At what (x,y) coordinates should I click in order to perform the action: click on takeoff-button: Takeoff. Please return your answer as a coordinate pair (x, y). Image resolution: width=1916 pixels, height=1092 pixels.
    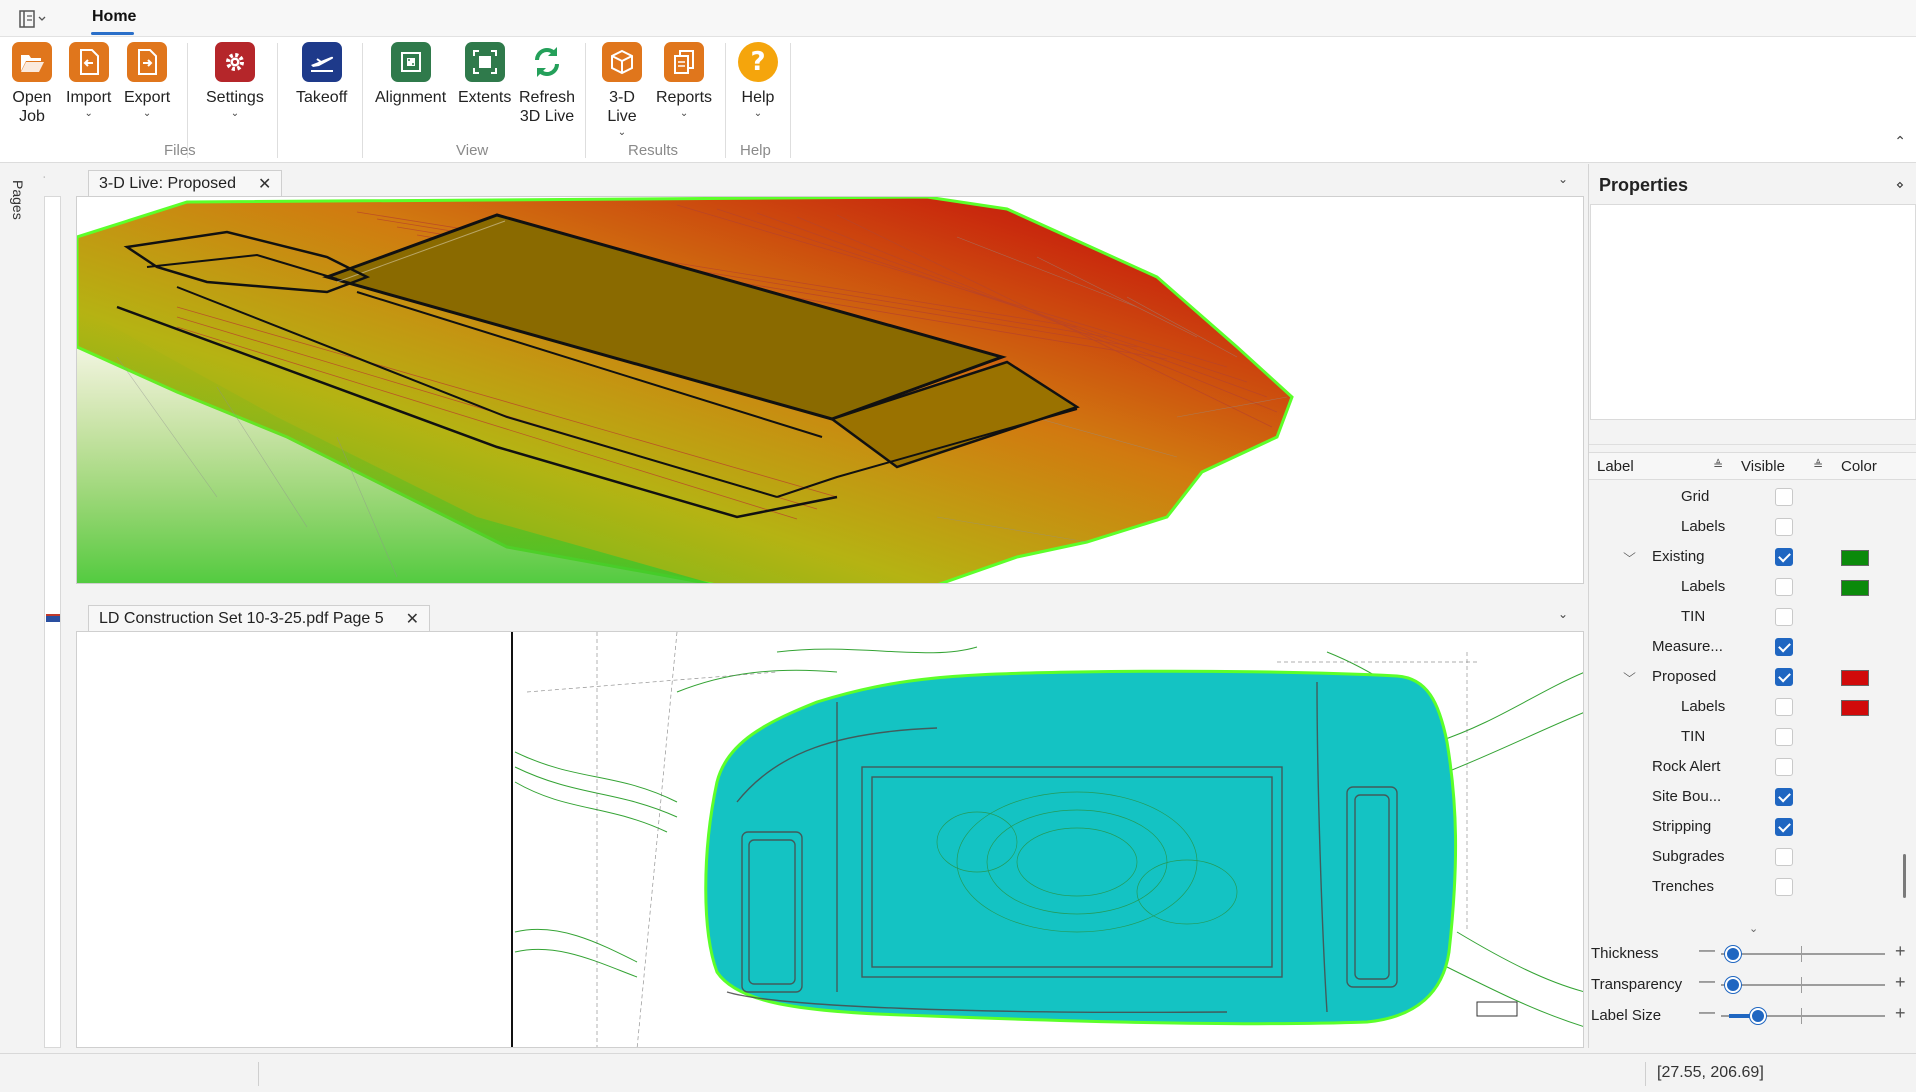
    Looking at the image, I should click on (321, 74).